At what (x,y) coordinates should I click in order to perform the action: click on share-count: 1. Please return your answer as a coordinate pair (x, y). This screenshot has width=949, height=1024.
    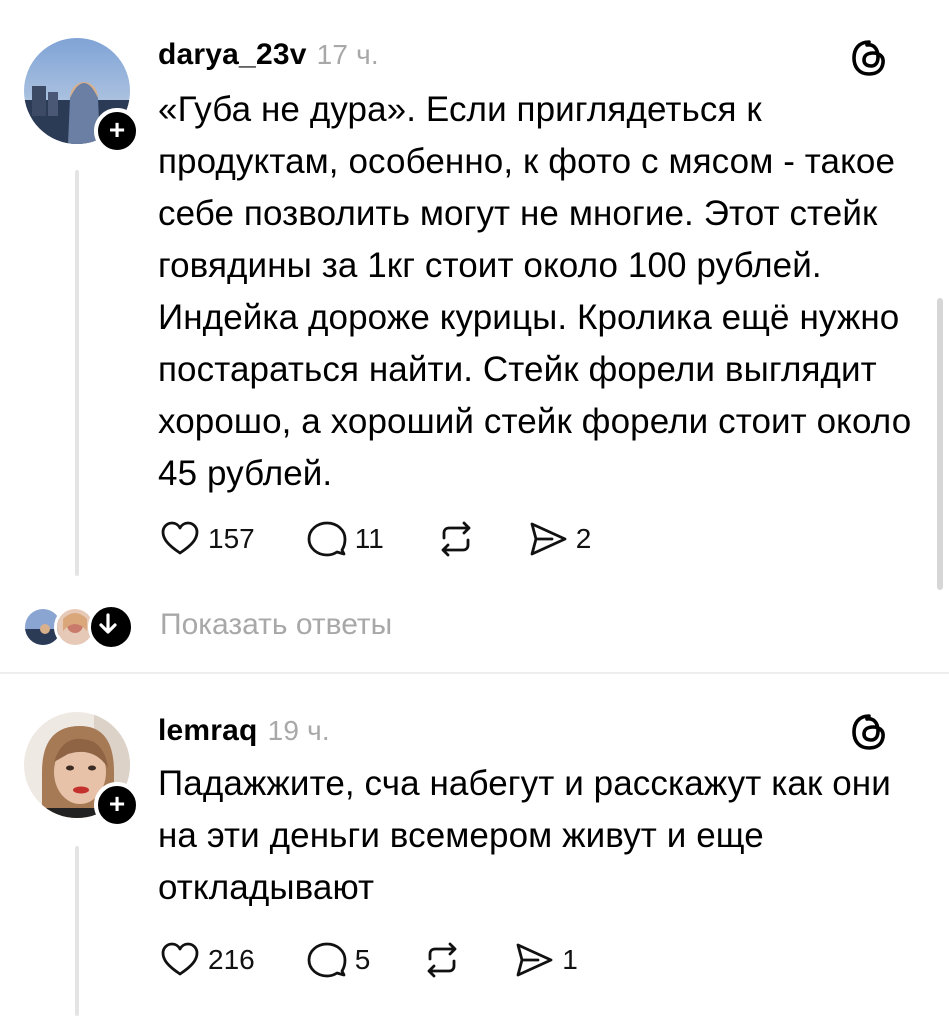
    Looking at the image, I should click on (570, 959).